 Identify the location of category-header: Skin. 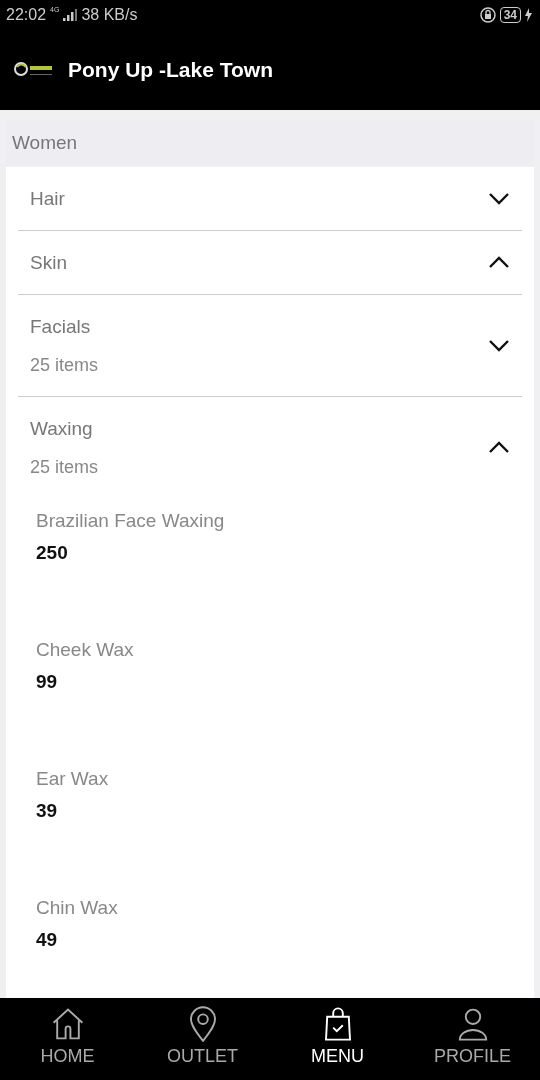
(270, 262).